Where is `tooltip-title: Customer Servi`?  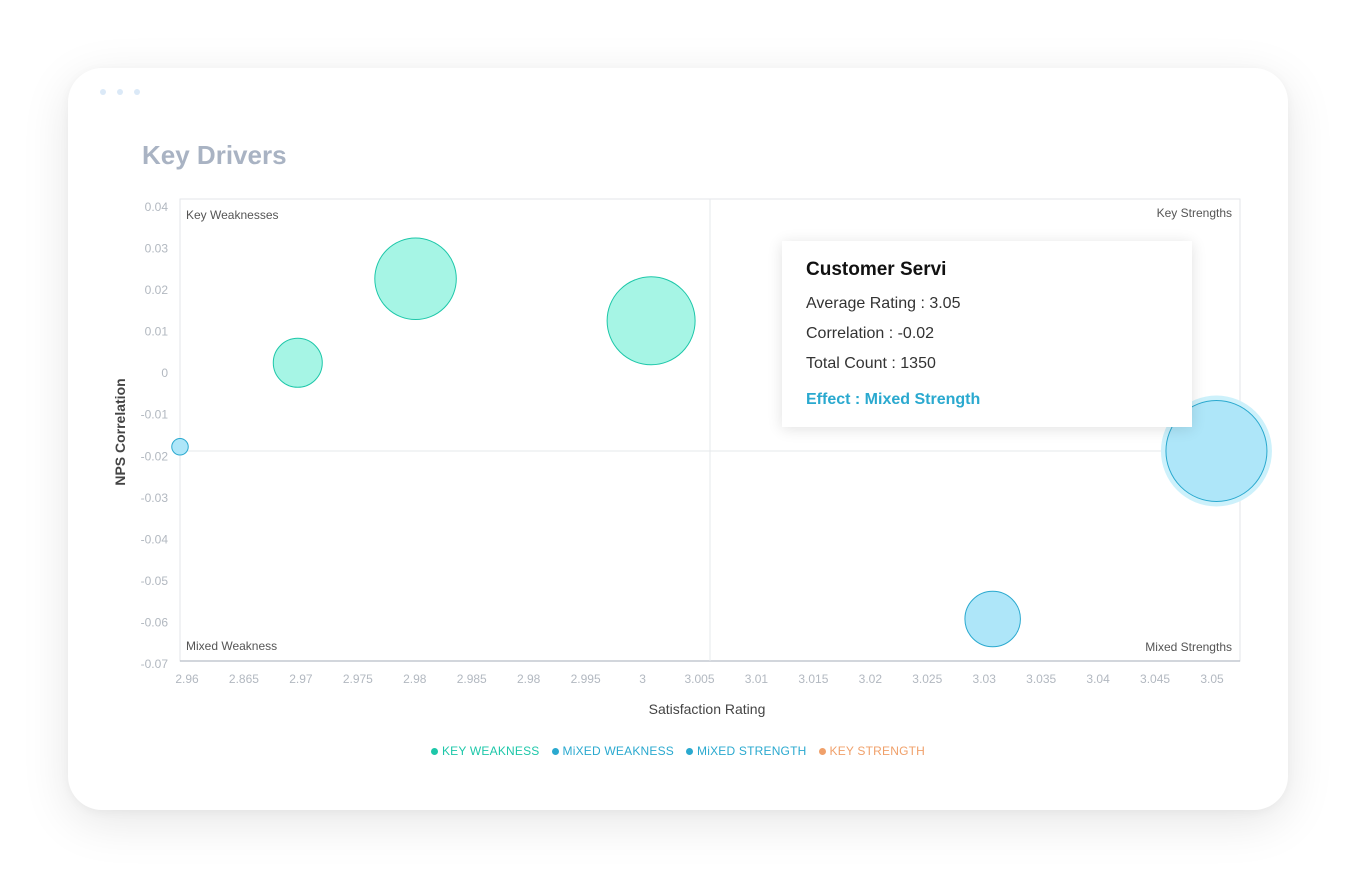
tooltip-title: Customer Servi is located at coordinates (876, 269).